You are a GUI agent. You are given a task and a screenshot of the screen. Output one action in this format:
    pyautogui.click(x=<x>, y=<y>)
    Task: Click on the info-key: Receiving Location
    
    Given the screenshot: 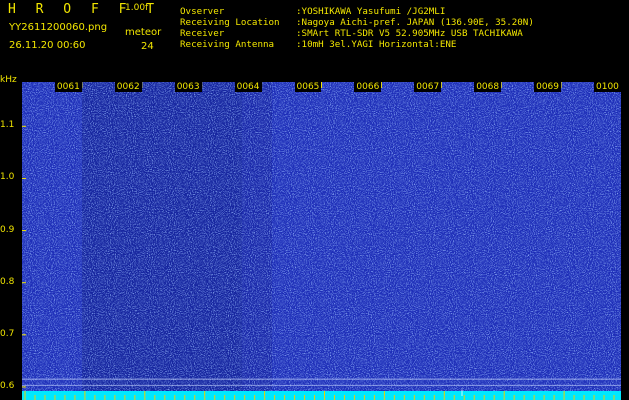 What is the action you would take?
    pyautogui.click(x=230, y=22)
    